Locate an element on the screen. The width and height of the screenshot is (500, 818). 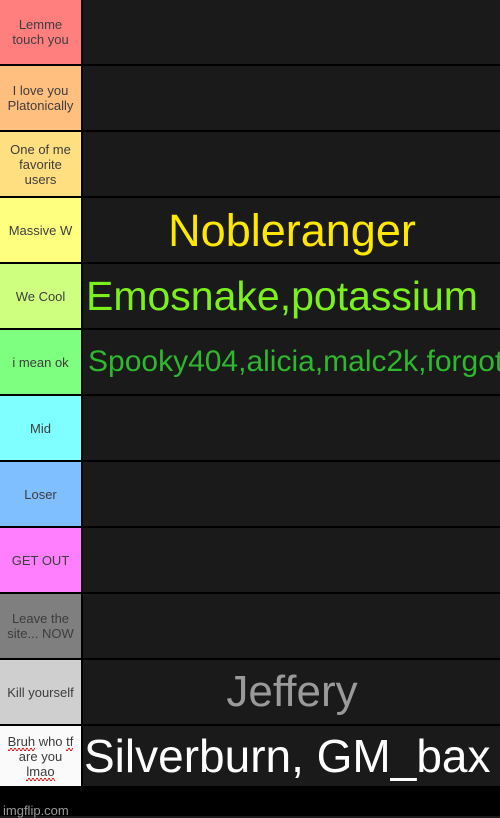
tier-label-leave-the-site-now: Leave the site... NOW is located at coordinates (41, 626).